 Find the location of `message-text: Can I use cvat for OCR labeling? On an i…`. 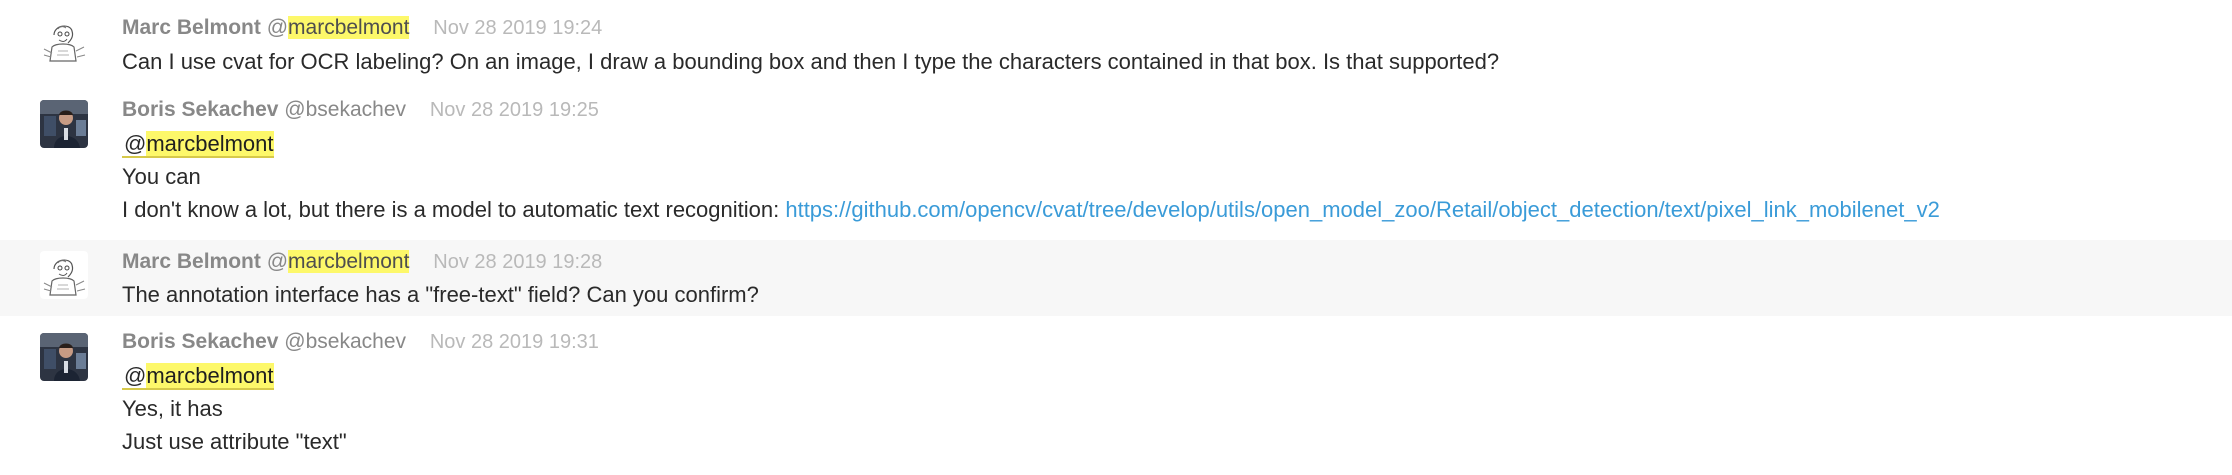

message-text: Can I use cvat for OCR labeling? On an i… is located at coordinates (811, 61).